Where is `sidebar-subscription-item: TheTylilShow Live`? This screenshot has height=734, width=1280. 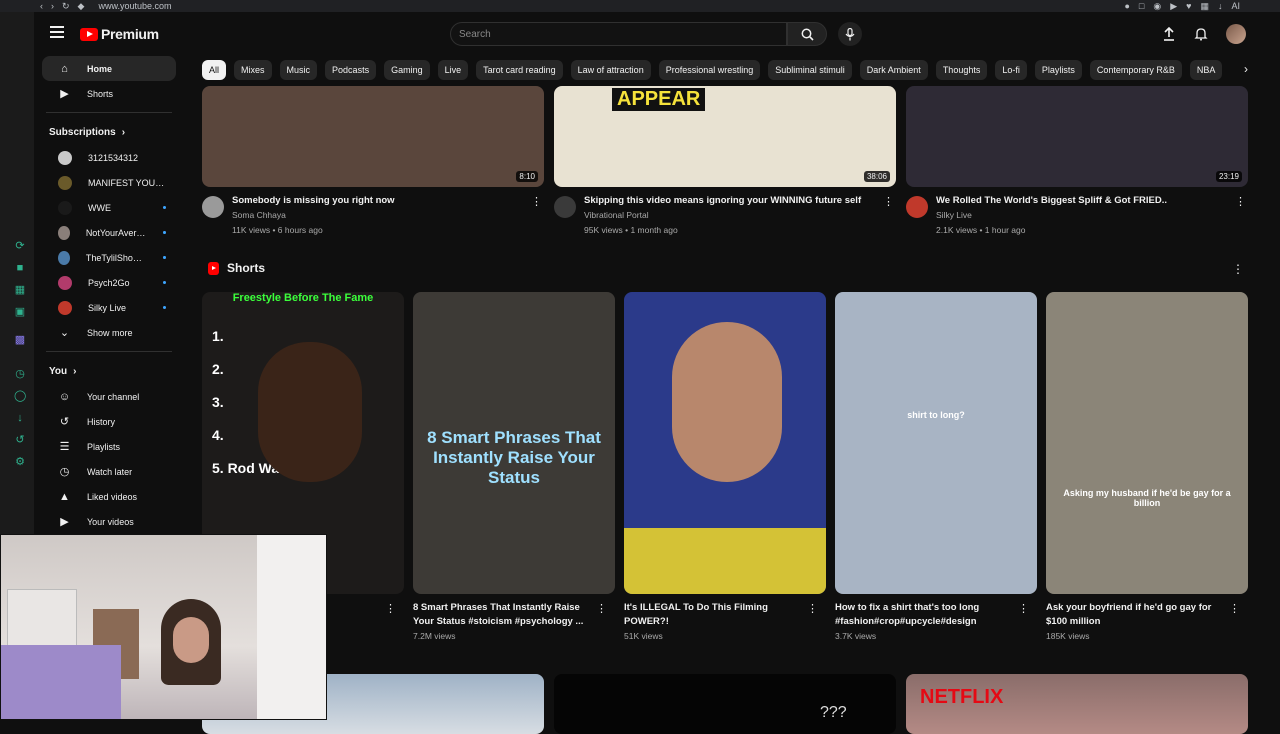 sidebar-subscription-item: TheTylilShow Live is located at coordinates (109, 257).